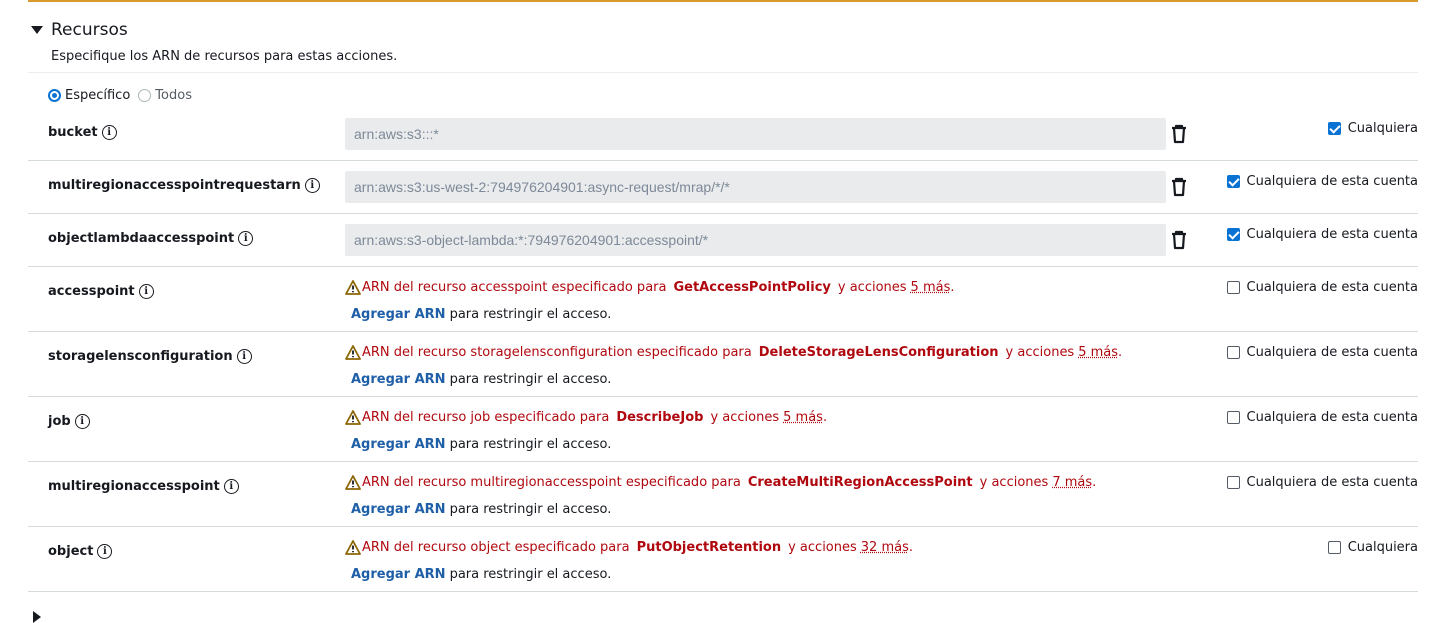  Describe the element at coordinates (709, 547) in the screenshot. I see `warning-action: PutObjectRetention` at that location.